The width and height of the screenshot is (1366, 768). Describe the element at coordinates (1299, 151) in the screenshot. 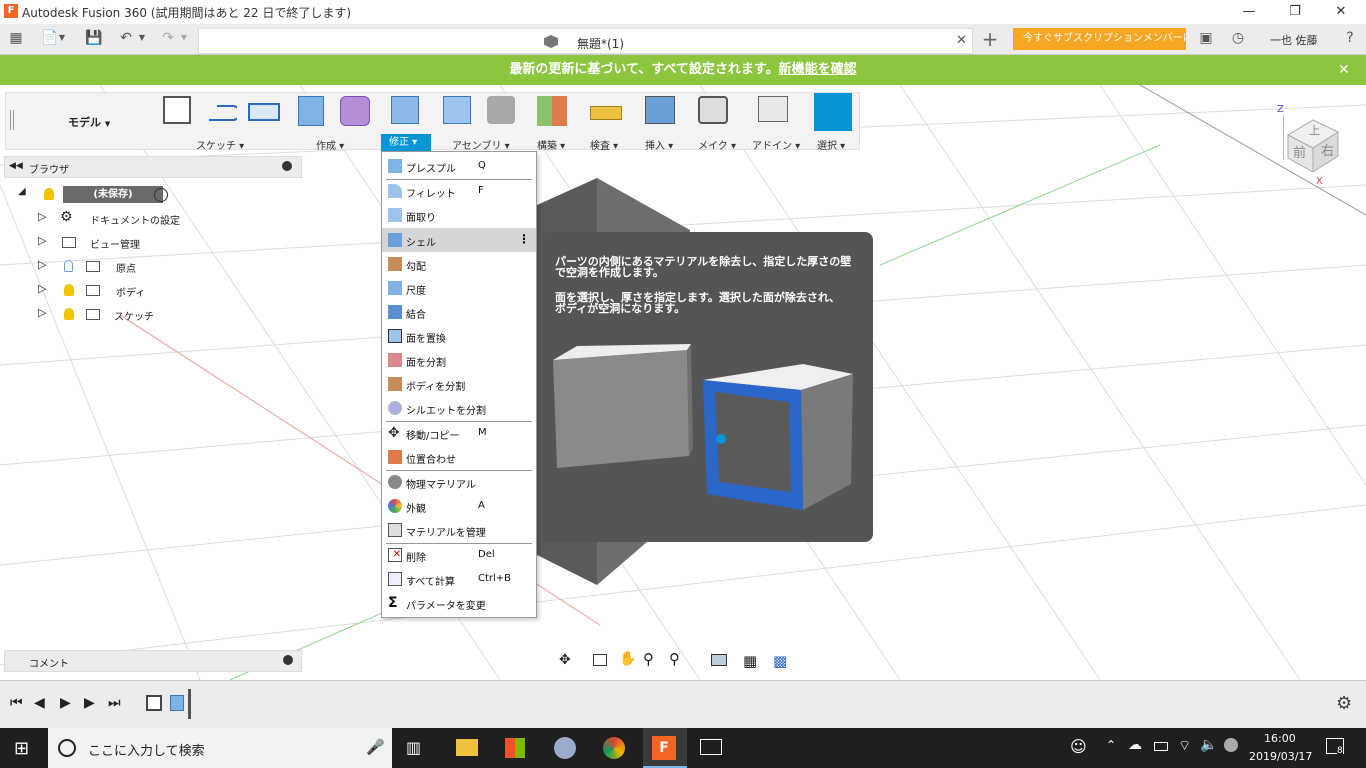

I see `view-cube-front: 前` at that location.